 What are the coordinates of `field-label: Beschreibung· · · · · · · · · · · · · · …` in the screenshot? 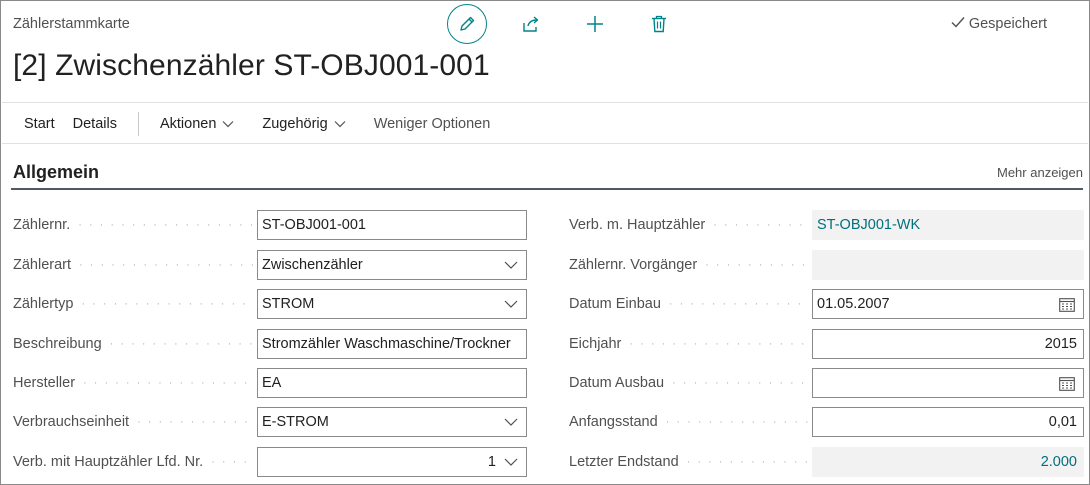 It's located at (133, 344).